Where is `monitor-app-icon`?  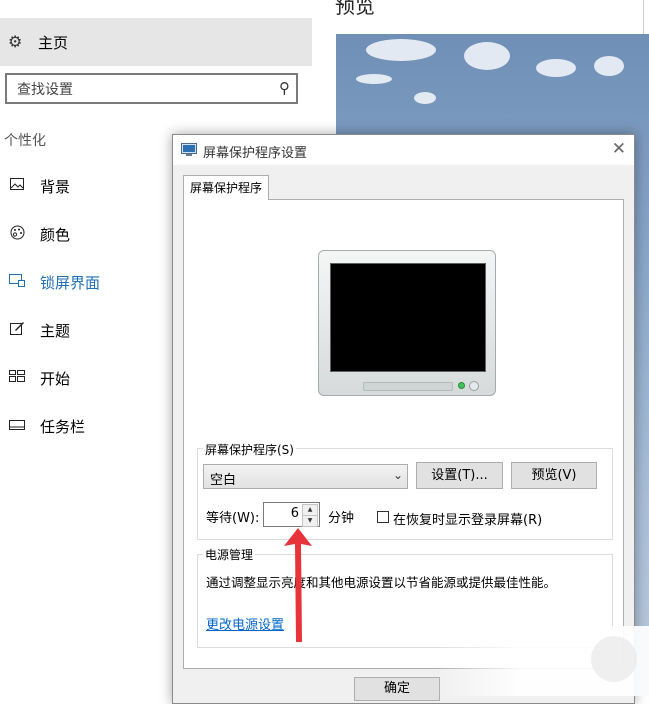
monitor-app-icon is located at coordinates (189, 149).